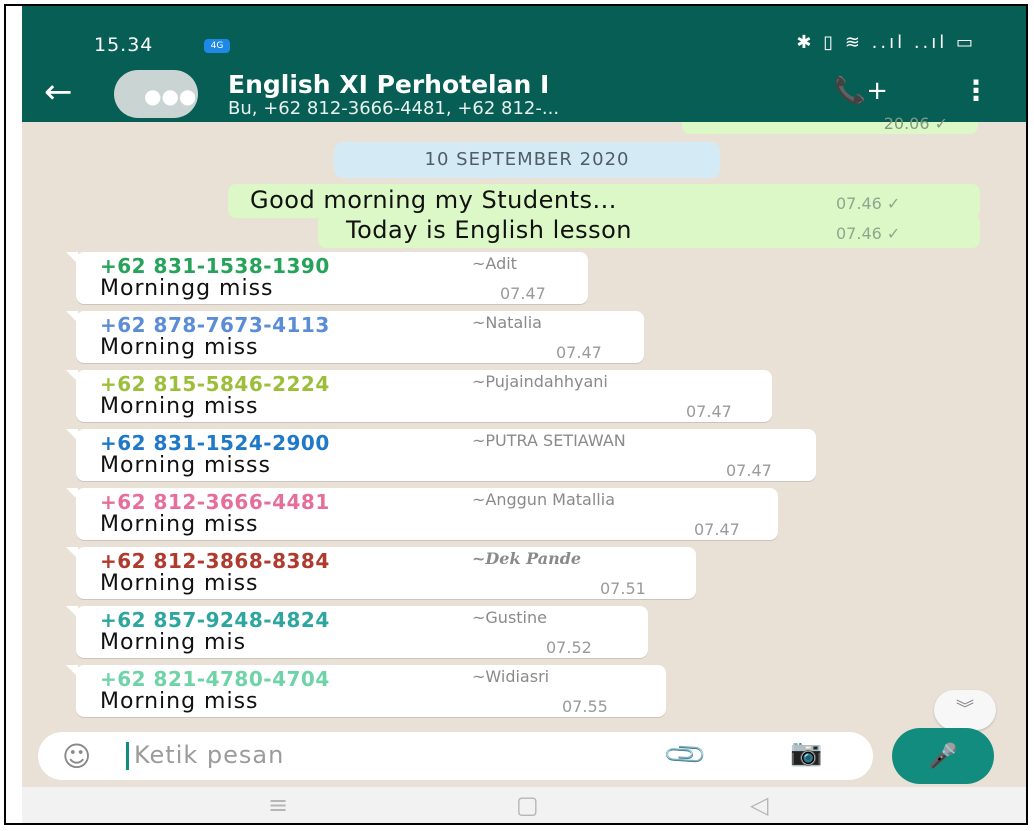 This screenshot has height=831, width=1034. What do you see at coordinates (569, 647) in the screenshot?
I see `message-time: 07.52` at bounding box center [569, 647].